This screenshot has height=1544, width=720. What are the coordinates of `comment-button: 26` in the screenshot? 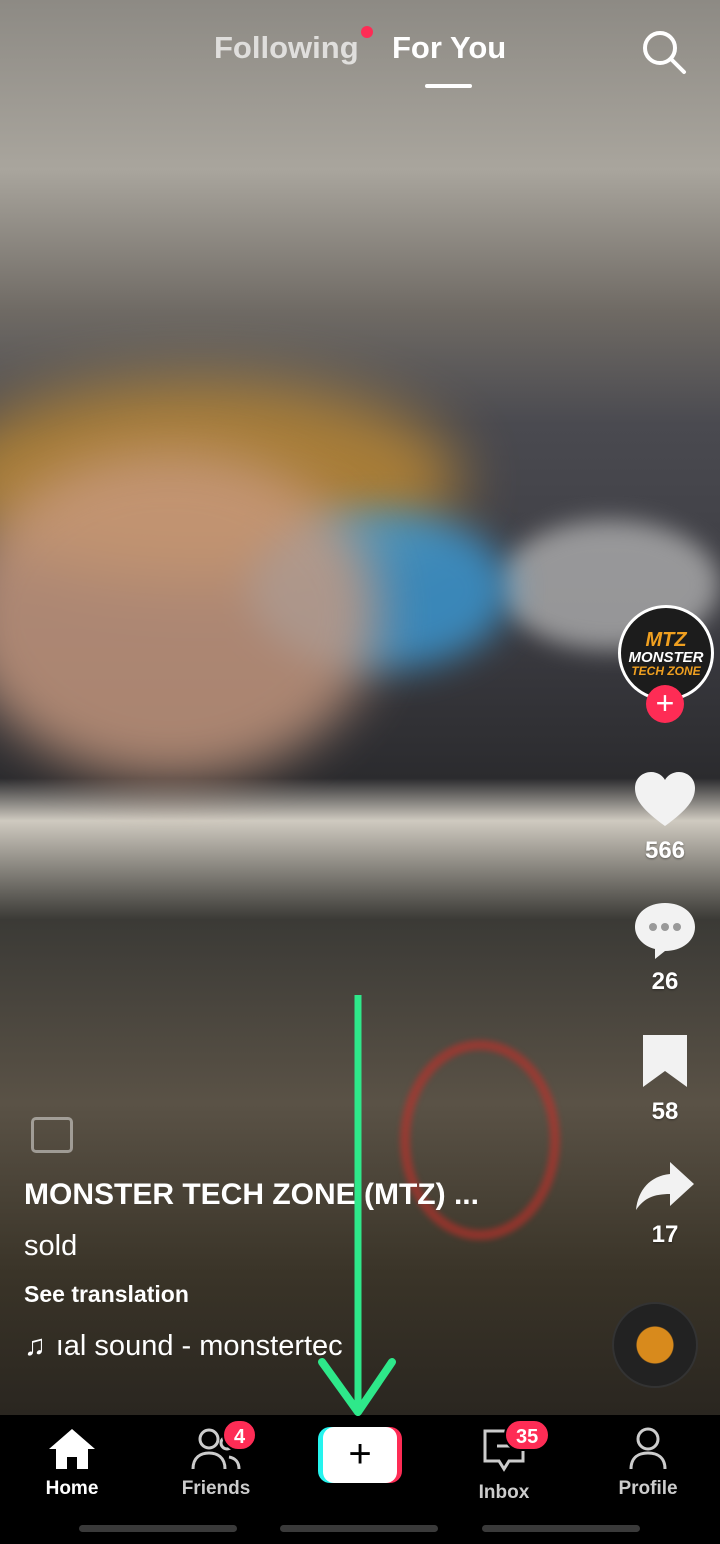 It's located at (665, 948).